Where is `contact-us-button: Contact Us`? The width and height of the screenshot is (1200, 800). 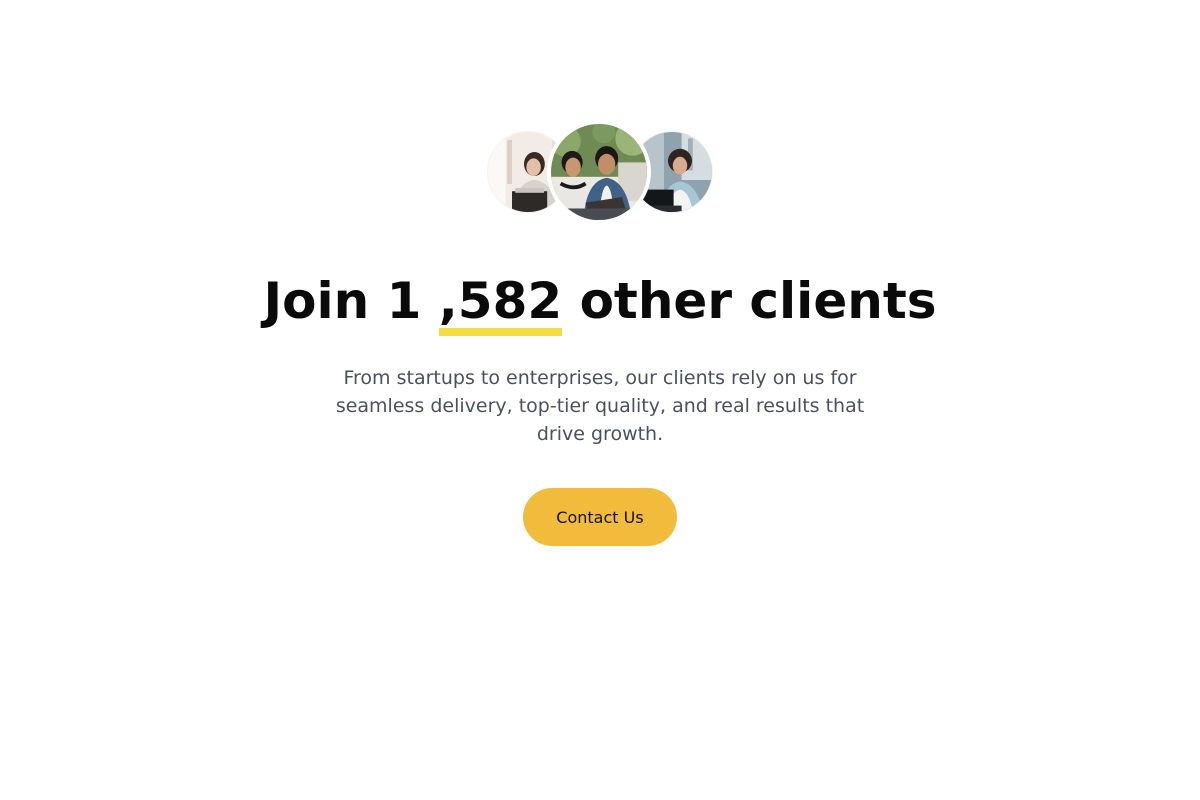
contact-us-button: Contact Us is located at coordinates (600, 517).